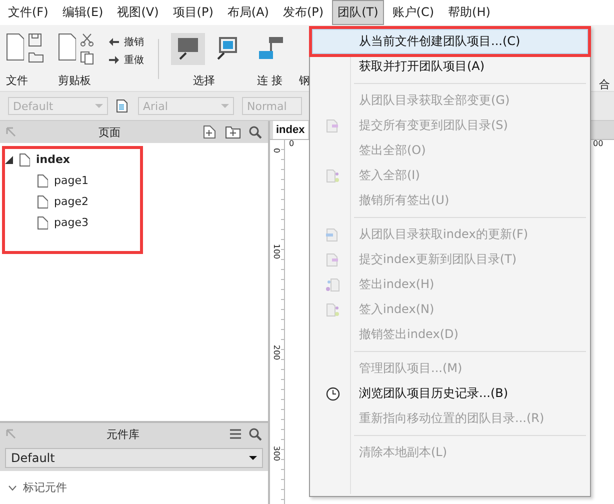  Describe the element at coordinates (304, 80) in the screenshot. I see `toolbar-label: 钢` at that location.